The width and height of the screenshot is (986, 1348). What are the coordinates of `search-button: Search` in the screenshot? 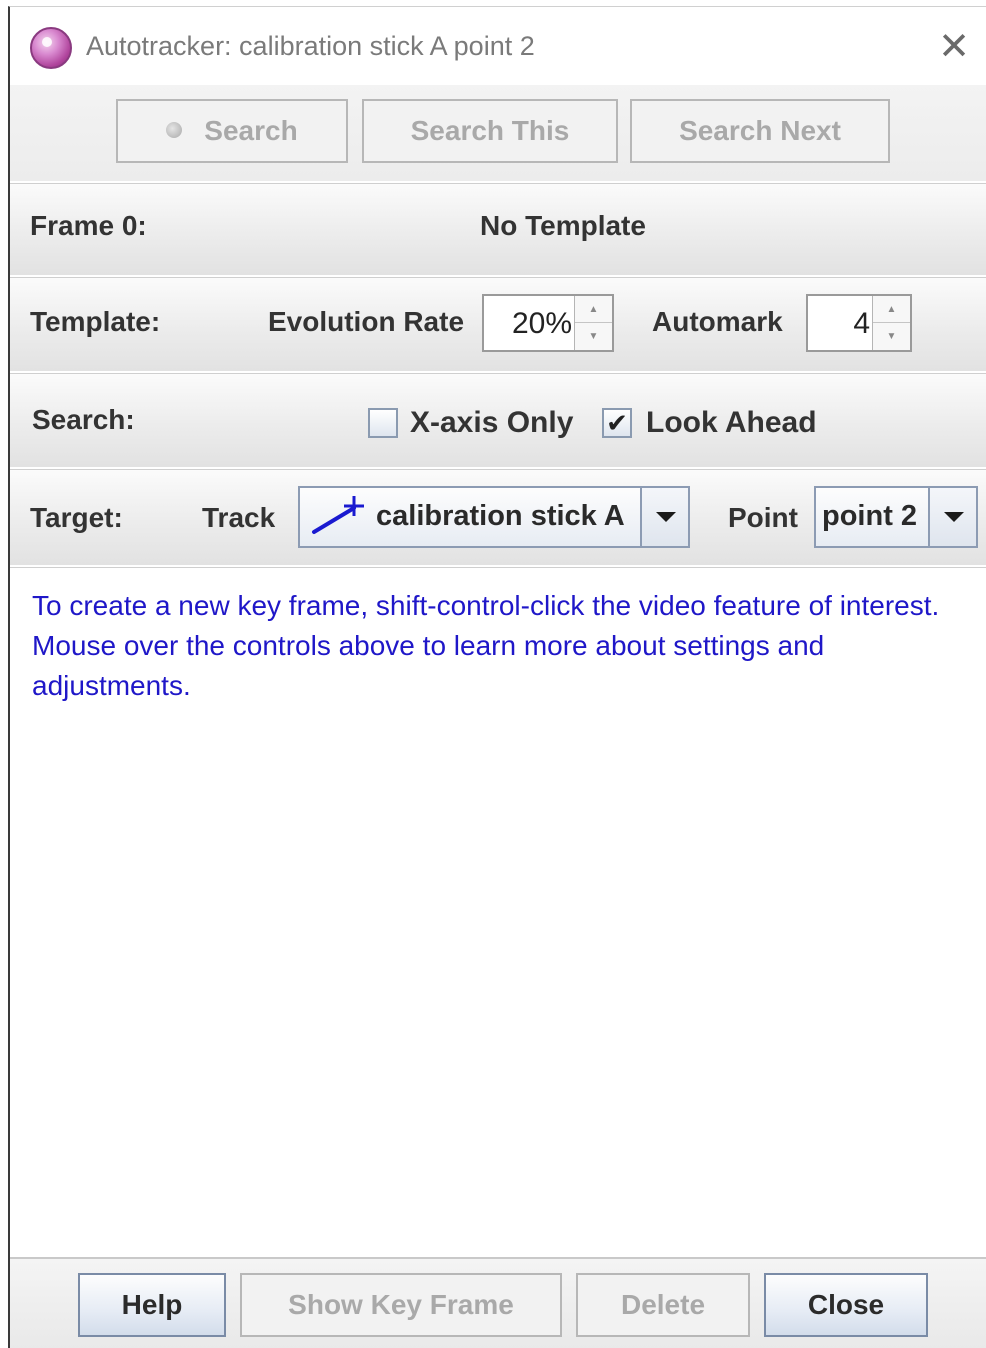 It's located at (232, 131).